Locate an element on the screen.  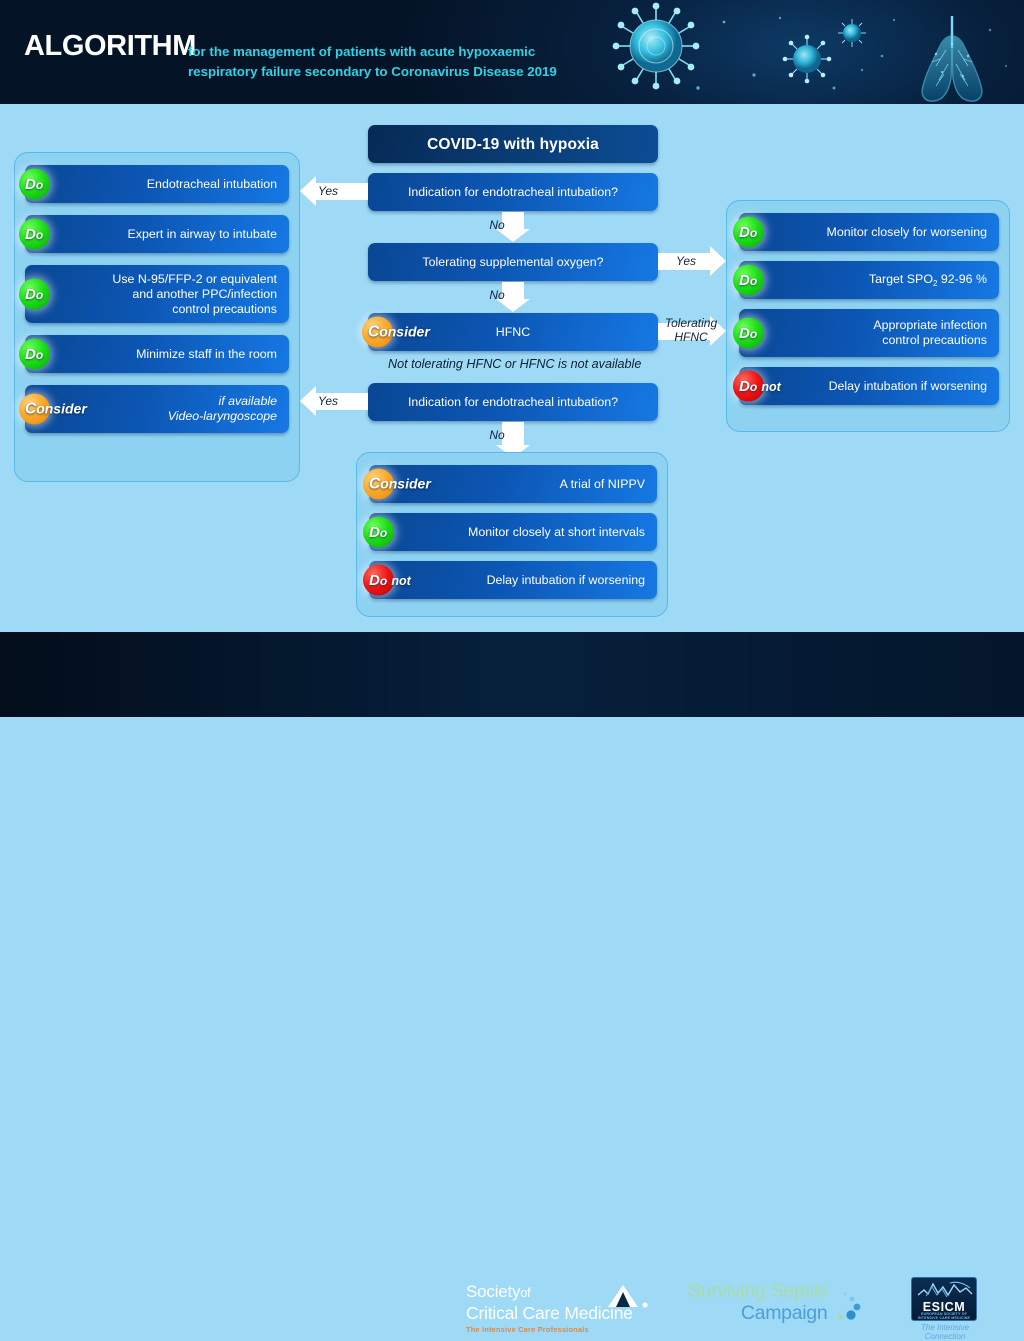
action-card-monitor-short-intervals: Do Monitor closely at short intervals is located at coordinates (510, 532).